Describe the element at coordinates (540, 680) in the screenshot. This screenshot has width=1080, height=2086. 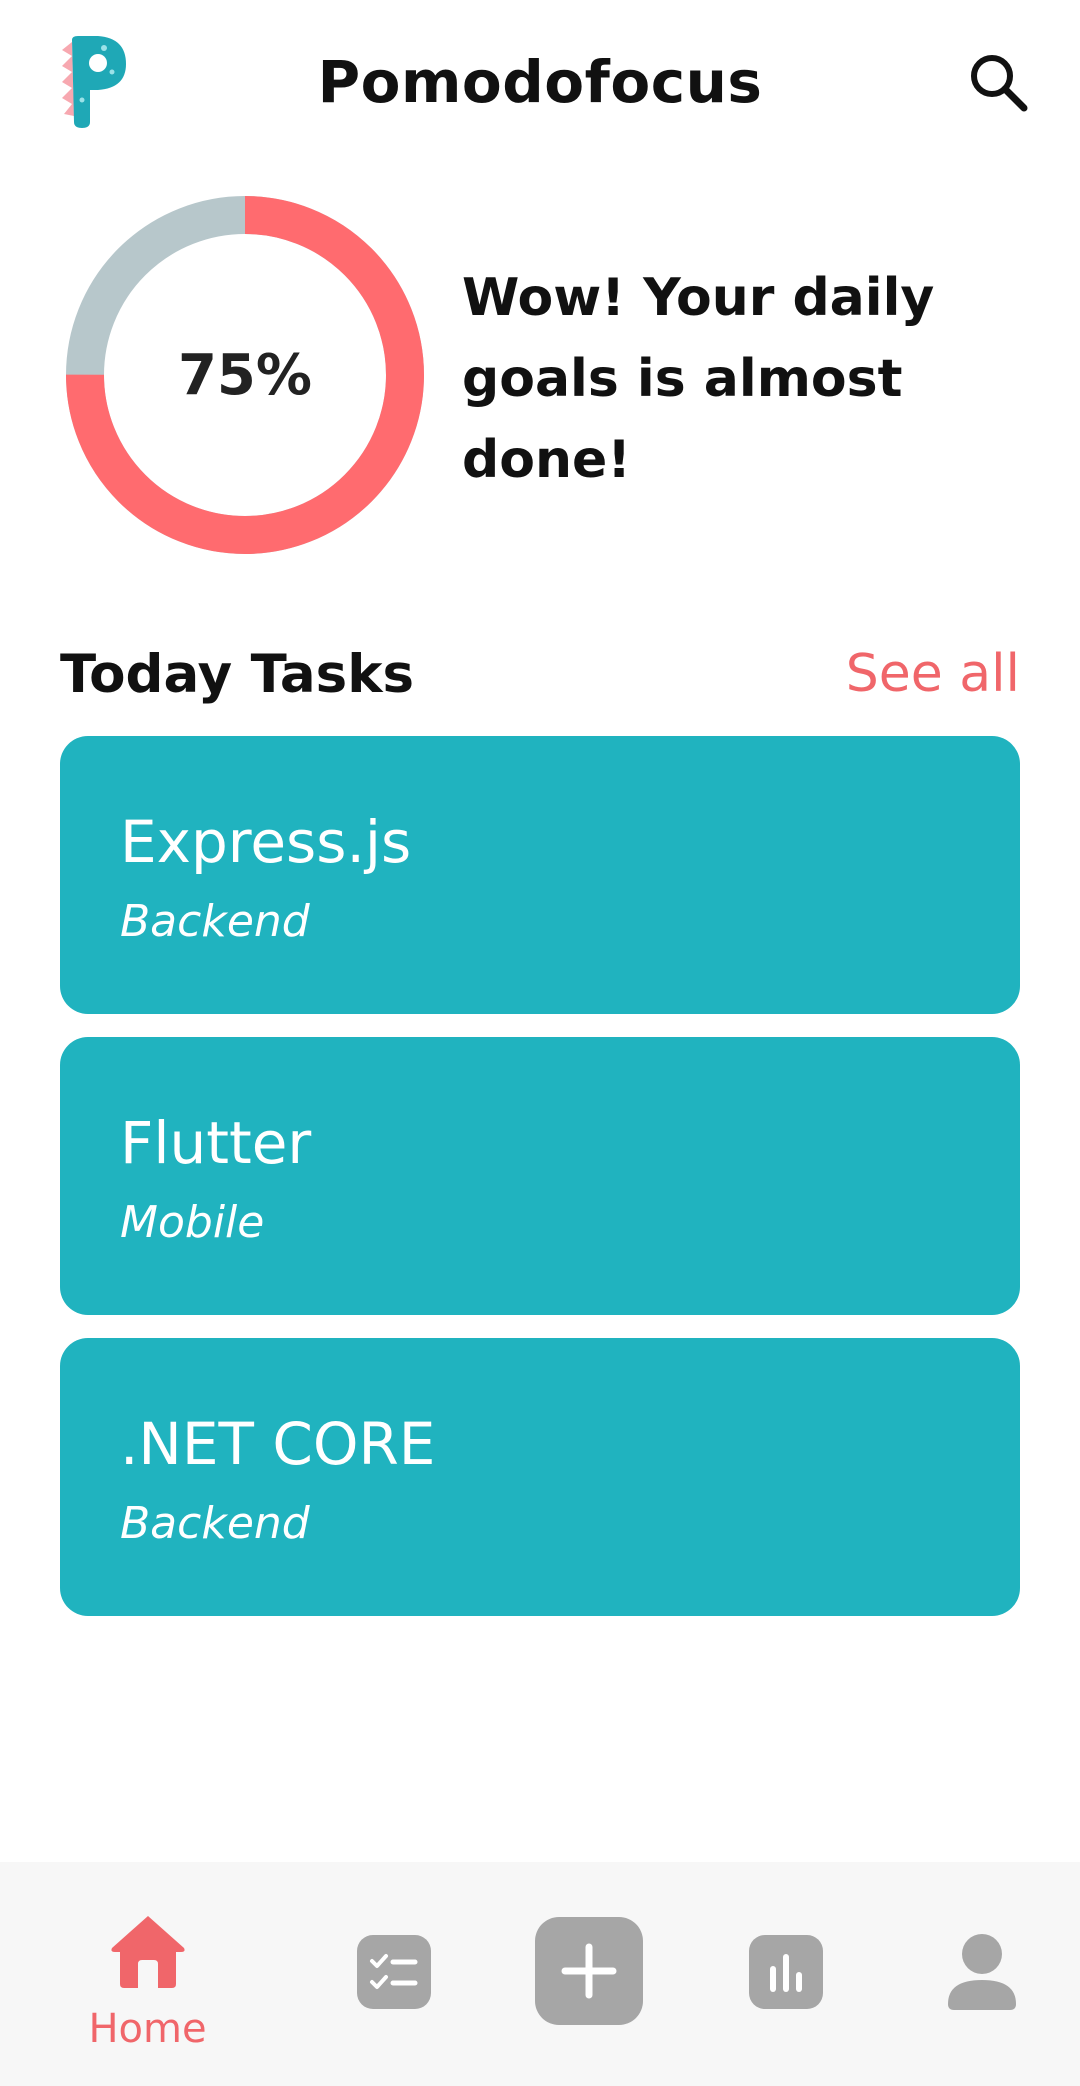
I see `tasks-header: Today Tasks See all` at that location.